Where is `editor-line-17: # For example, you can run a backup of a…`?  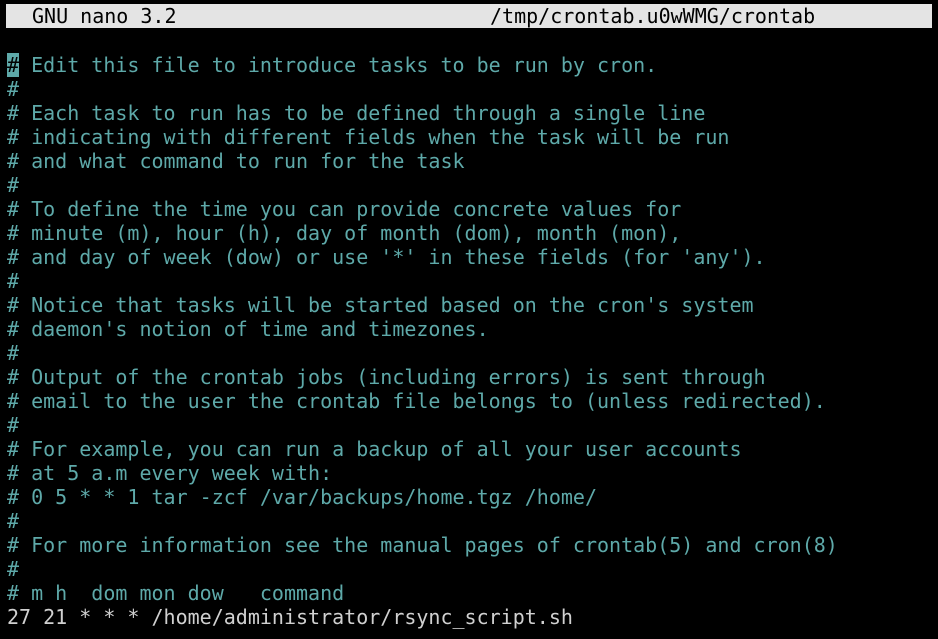 editor-line-17: # For example, you can run a backup of a… is located at coordinates (469, 449).